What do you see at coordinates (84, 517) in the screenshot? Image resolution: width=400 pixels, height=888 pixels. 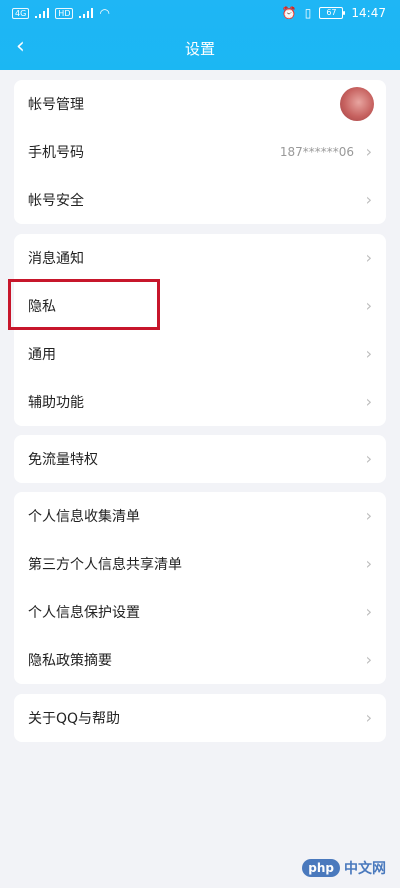 I see `settings-item-label: 个人信息收集清单` at bounding box center [84, 517].